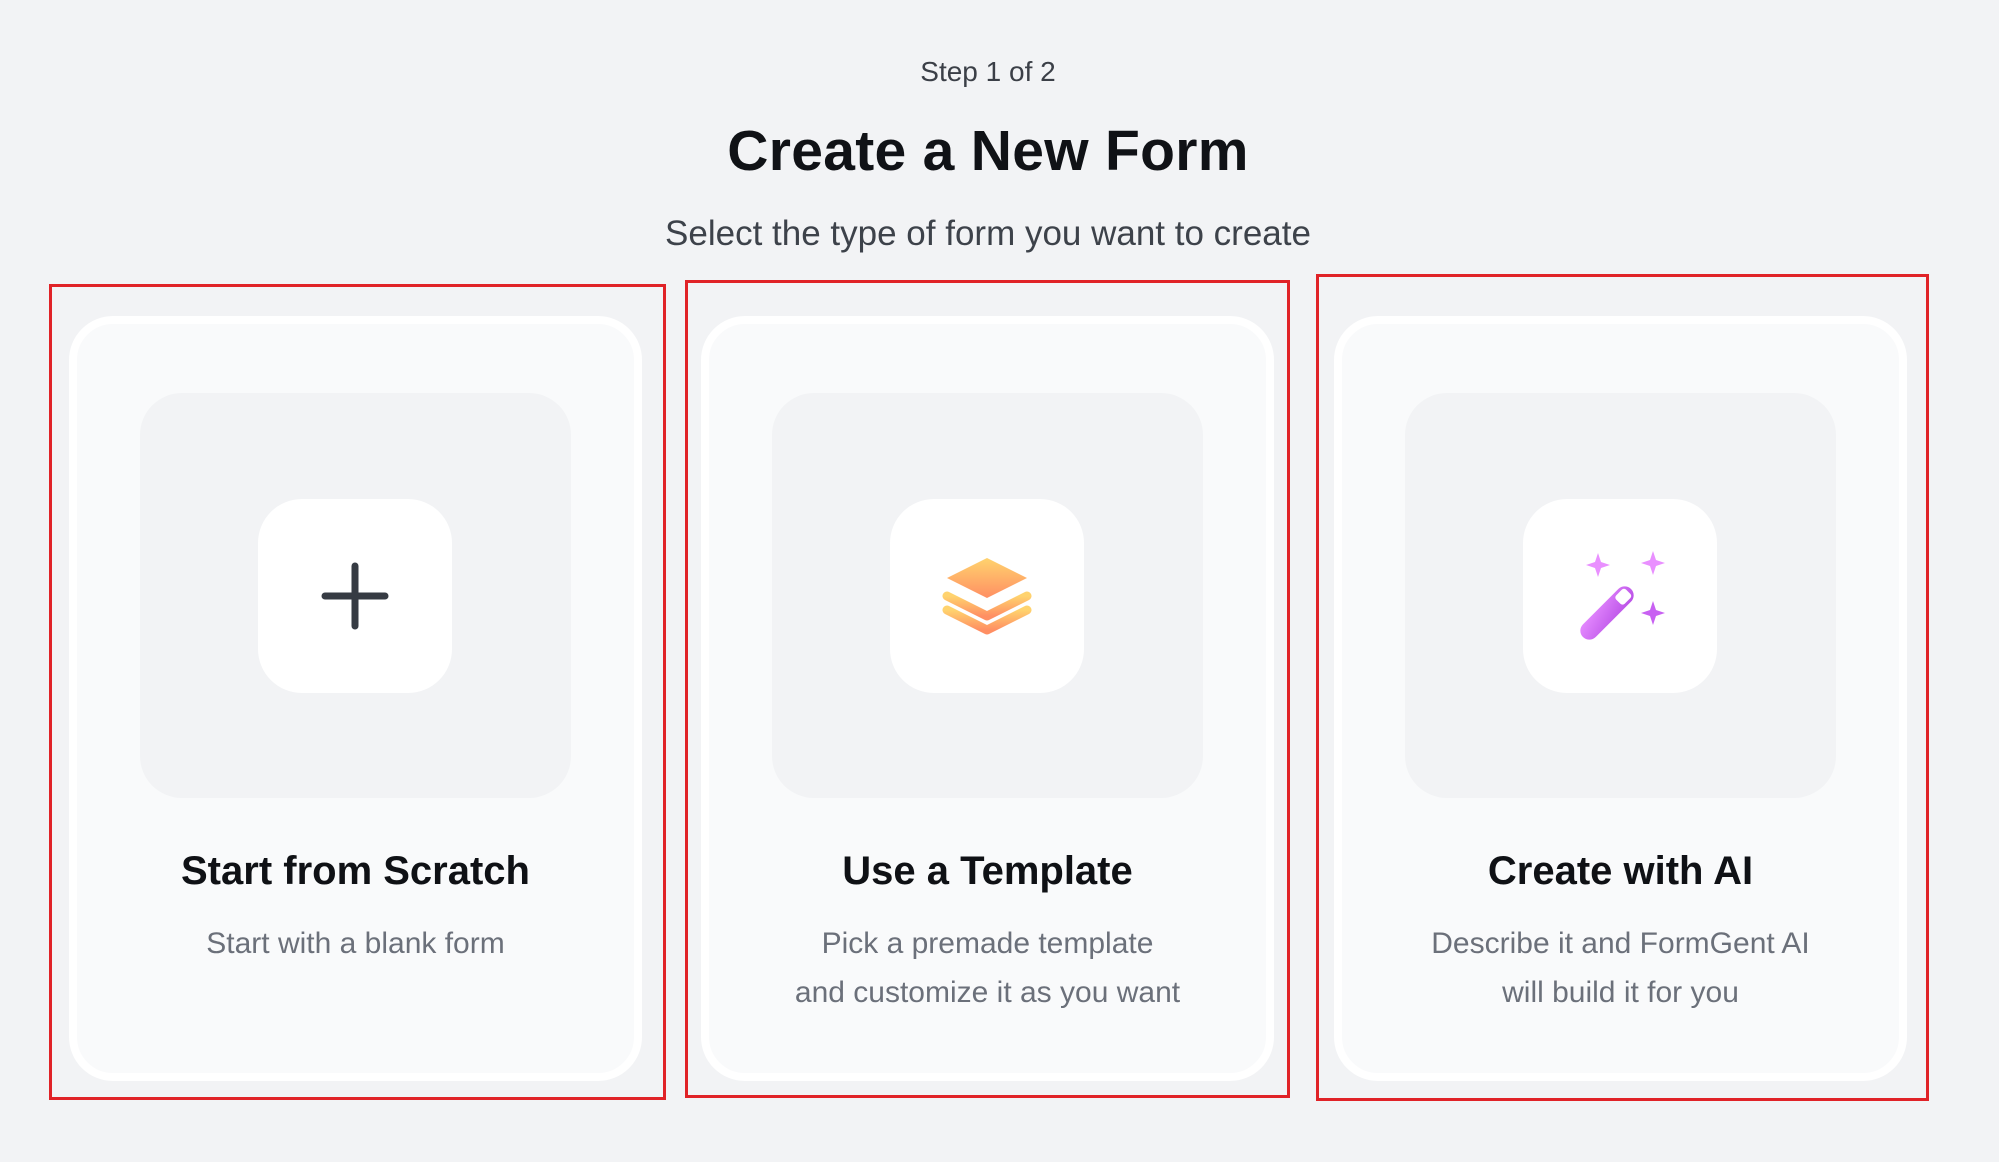 Image resolution: width=1999 pixels, height=1162 pixels. I want to click on step-indicator: Step 1 of 2, so click(988, 71).